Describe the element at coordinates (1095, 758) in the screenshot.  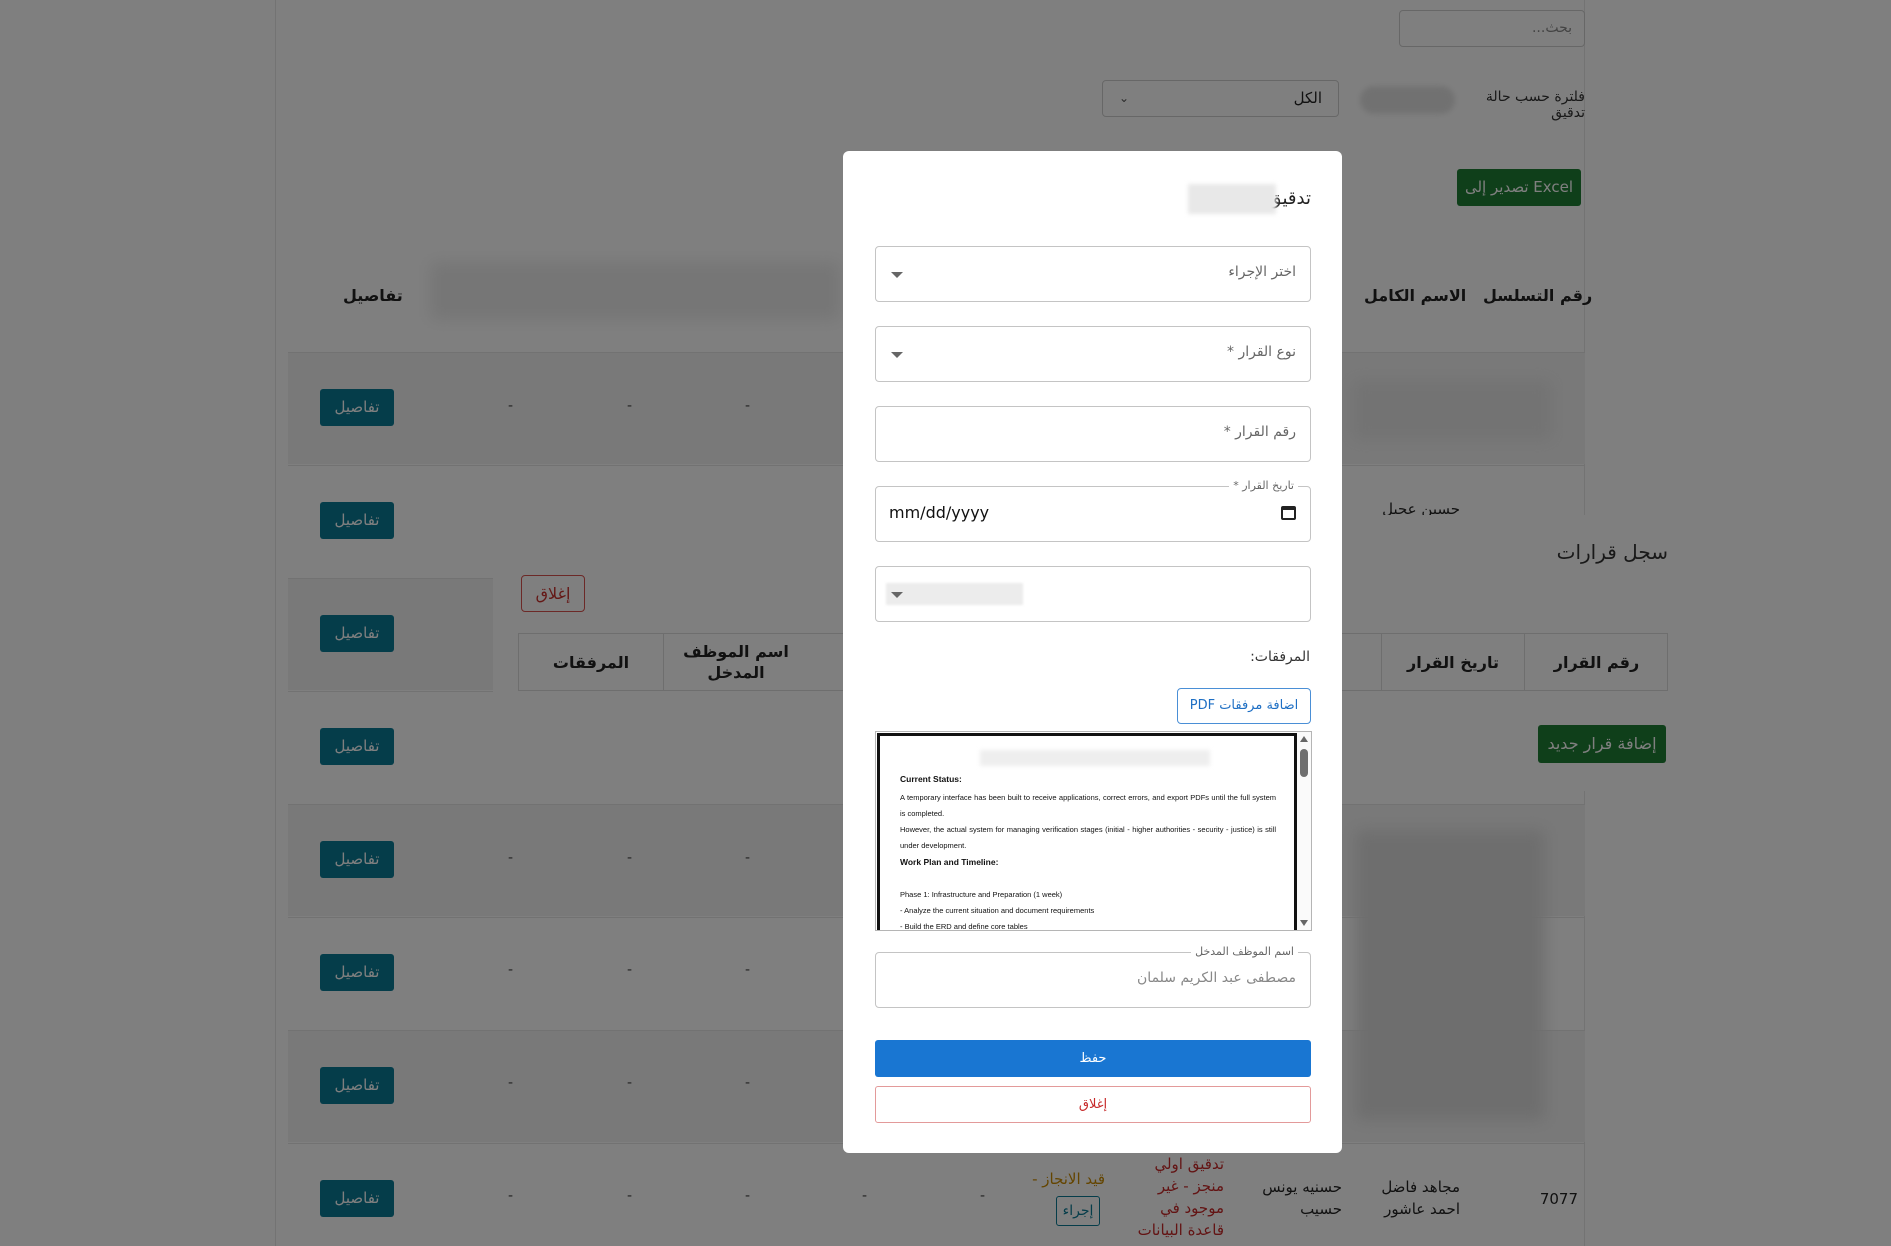
I see `pdf-header-redacted` at that location.